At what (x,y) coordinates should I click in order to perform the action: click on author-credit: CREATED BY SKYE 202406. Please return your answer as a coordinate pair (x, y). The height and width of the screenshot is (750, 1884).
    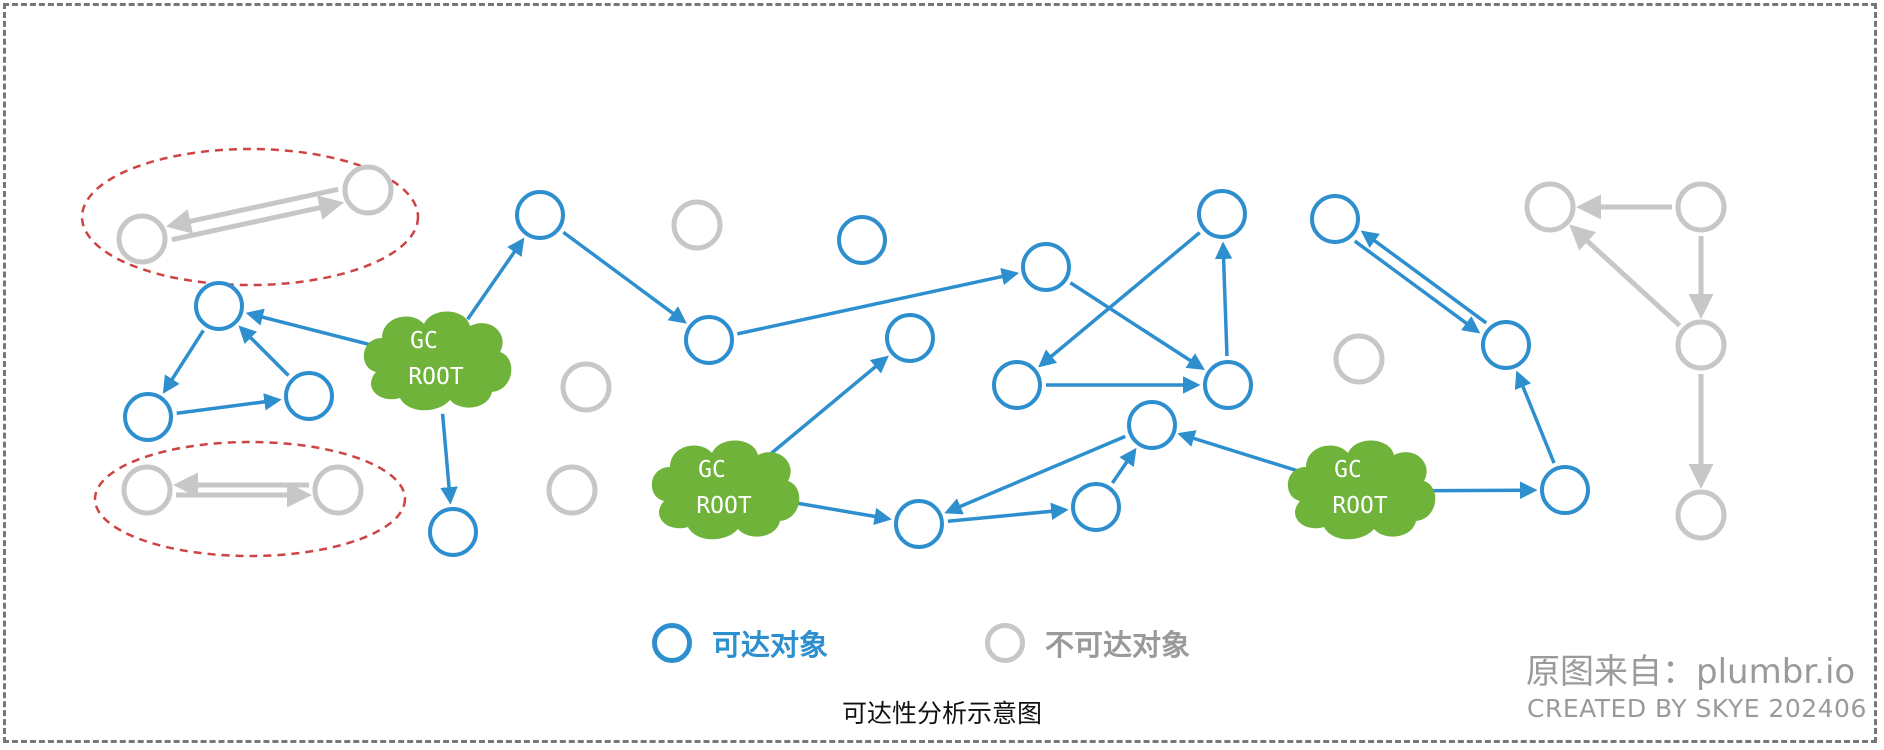
    Looking at the image, I should click on (1697, 708).